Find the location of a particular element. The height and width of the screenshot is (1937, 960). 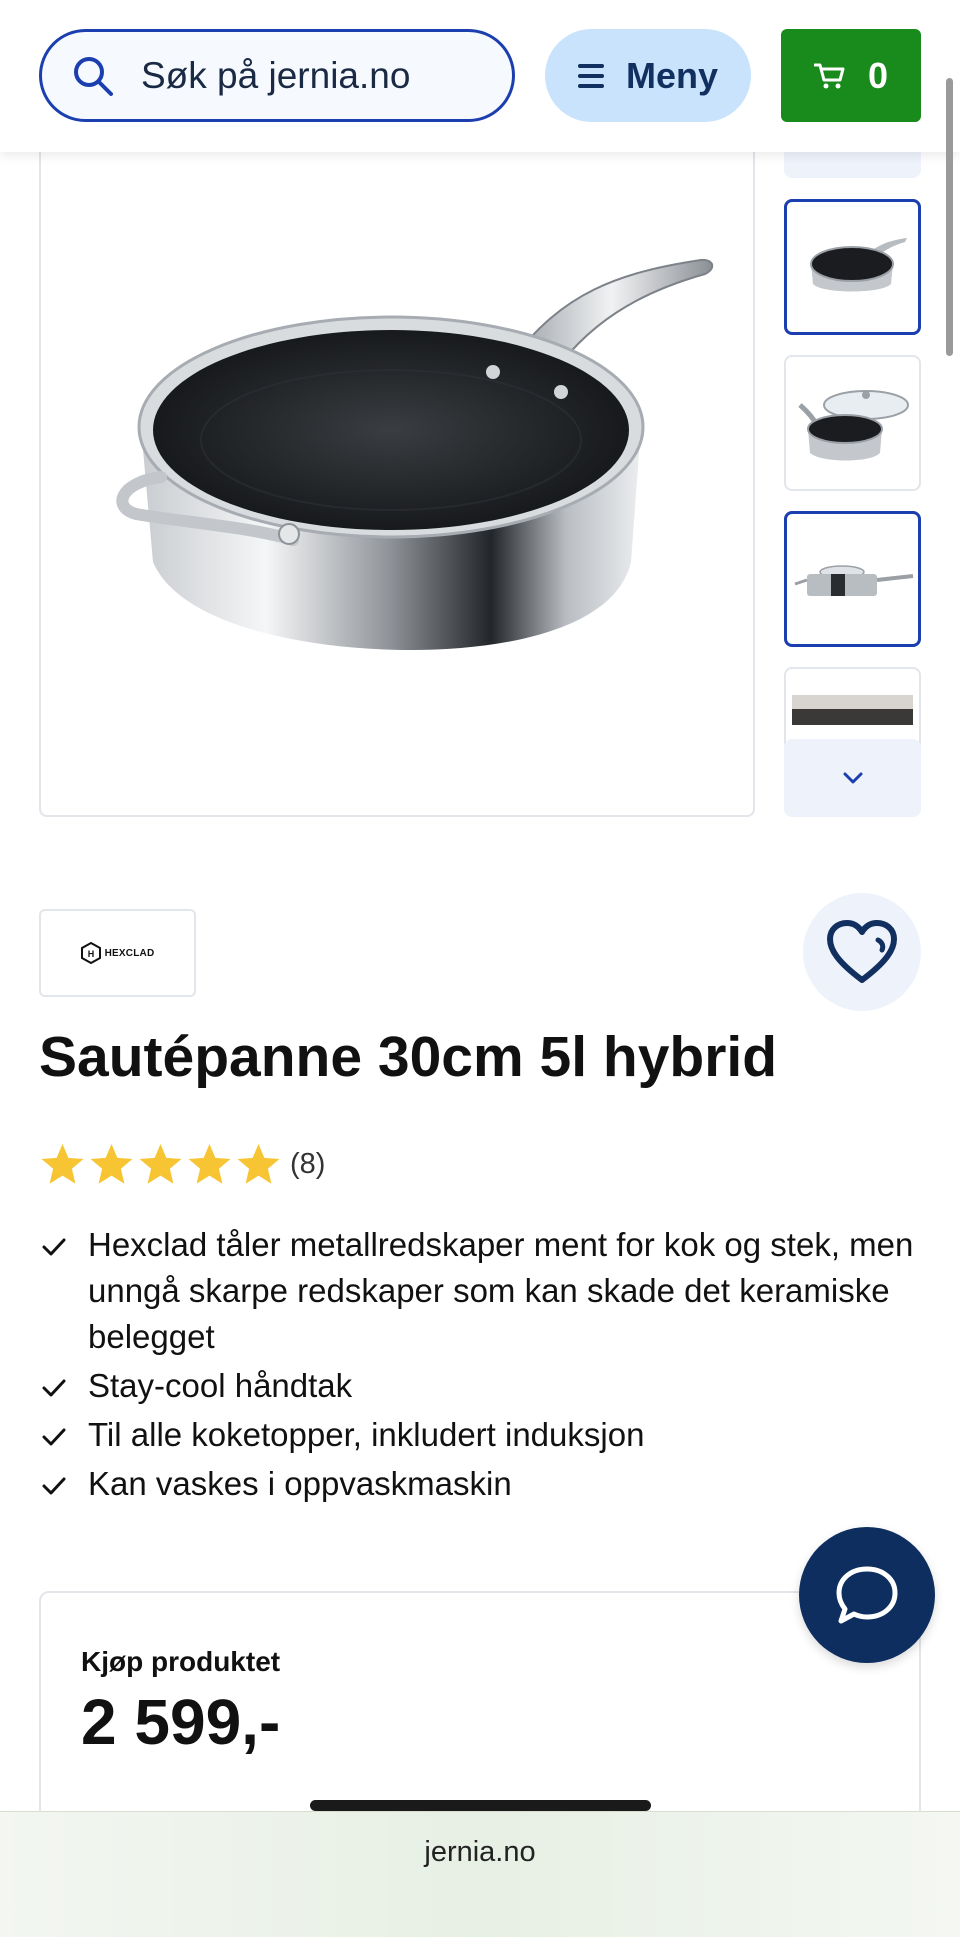

brand-logo: H HEXCLAD is located at coordinates (117, 953).